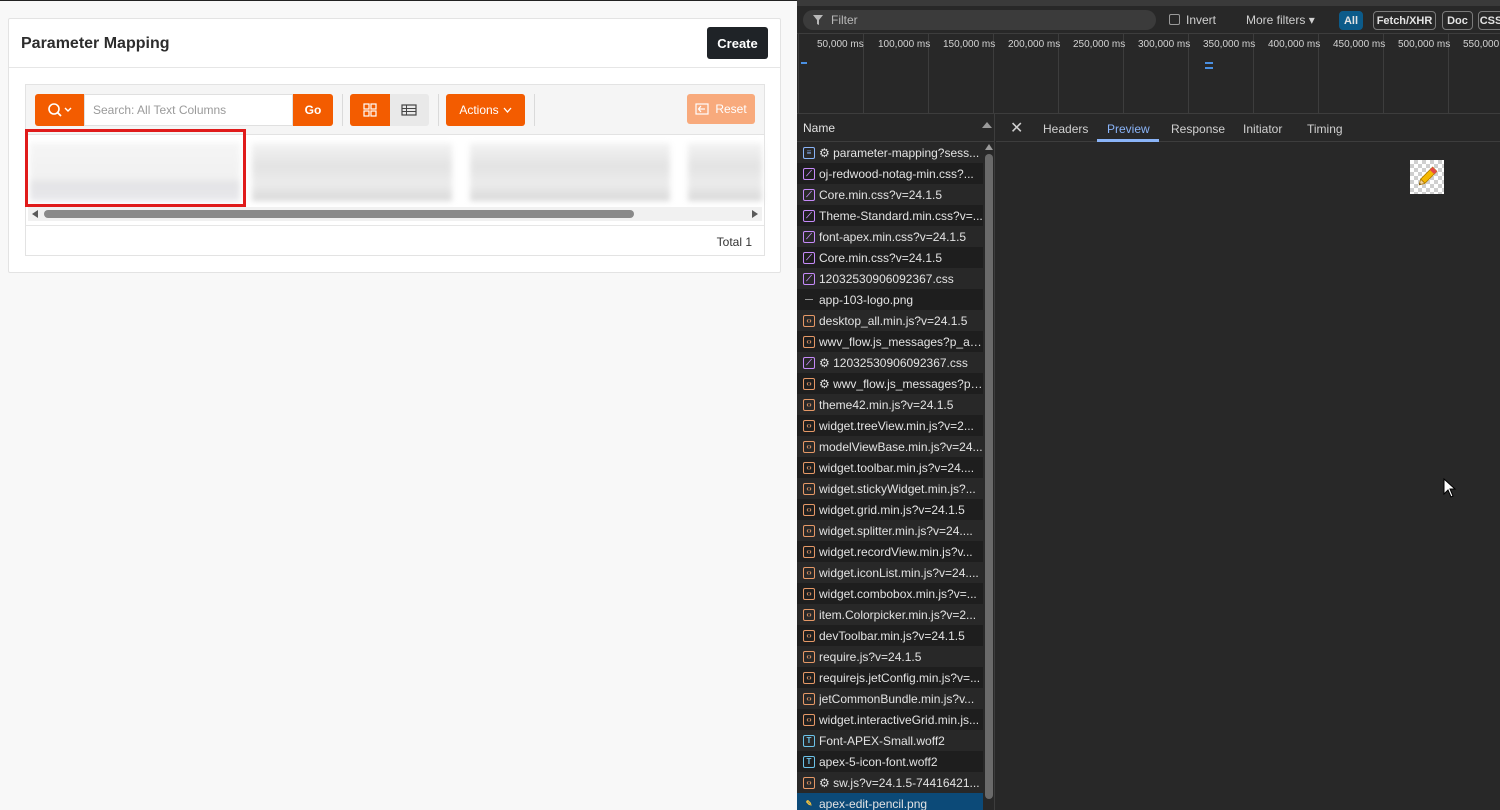 The height and width of the screenshot is (810, 1500). What do you see at coordinates (1065, 129) in the screenshot?
I see `tab-headers: Headers` at bounding box center [1065, 129].